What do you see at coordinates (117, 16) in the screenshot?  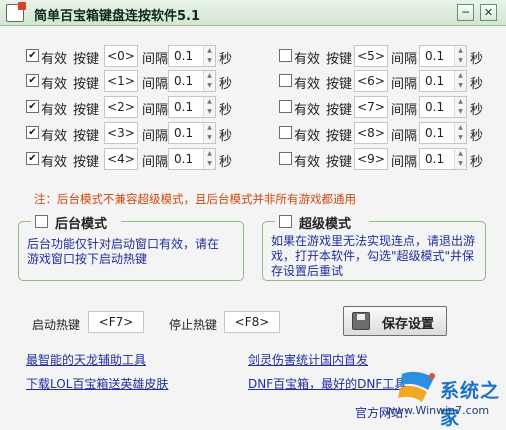 I see `window-title: 简单百宝箱键盘连按软件5.1` at bounding box center [117, 16].